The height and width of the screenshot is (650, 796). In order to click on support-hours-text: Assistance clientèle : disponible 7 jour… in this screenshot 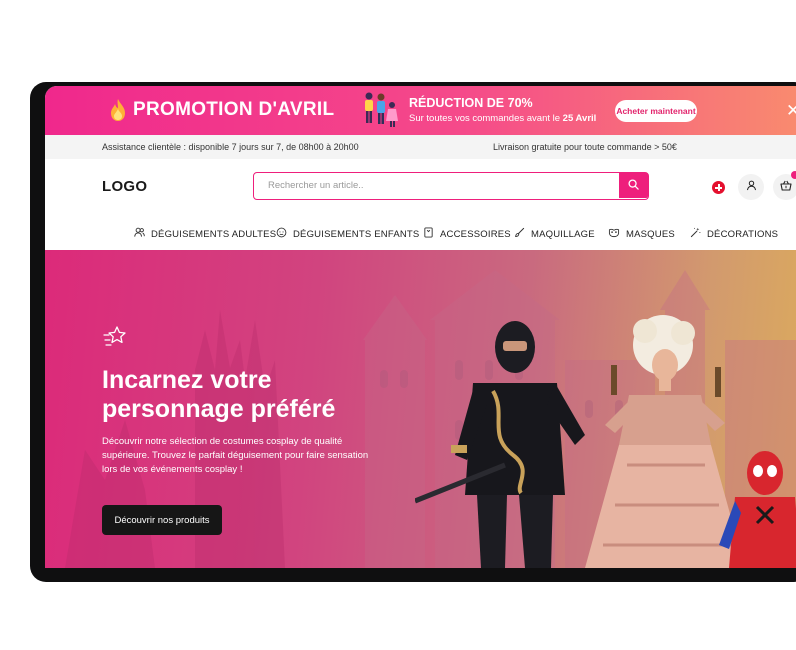, I will do `click(230, 147)`.